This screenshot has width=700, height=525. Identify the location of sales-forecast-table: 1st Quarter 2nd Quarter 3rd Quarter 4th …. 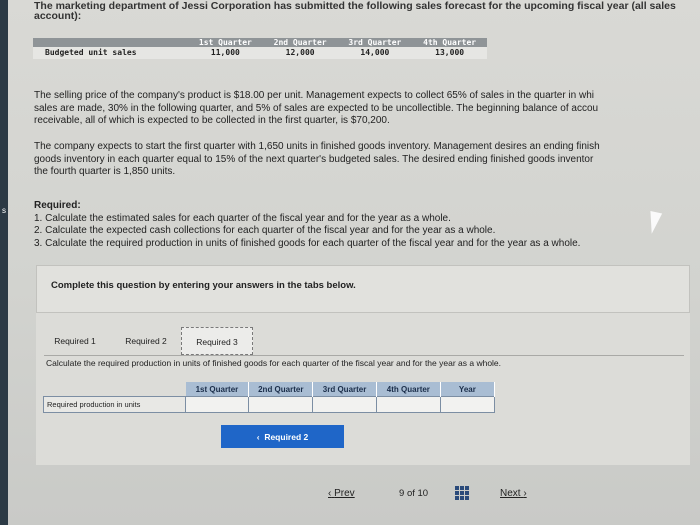
(260, 48).